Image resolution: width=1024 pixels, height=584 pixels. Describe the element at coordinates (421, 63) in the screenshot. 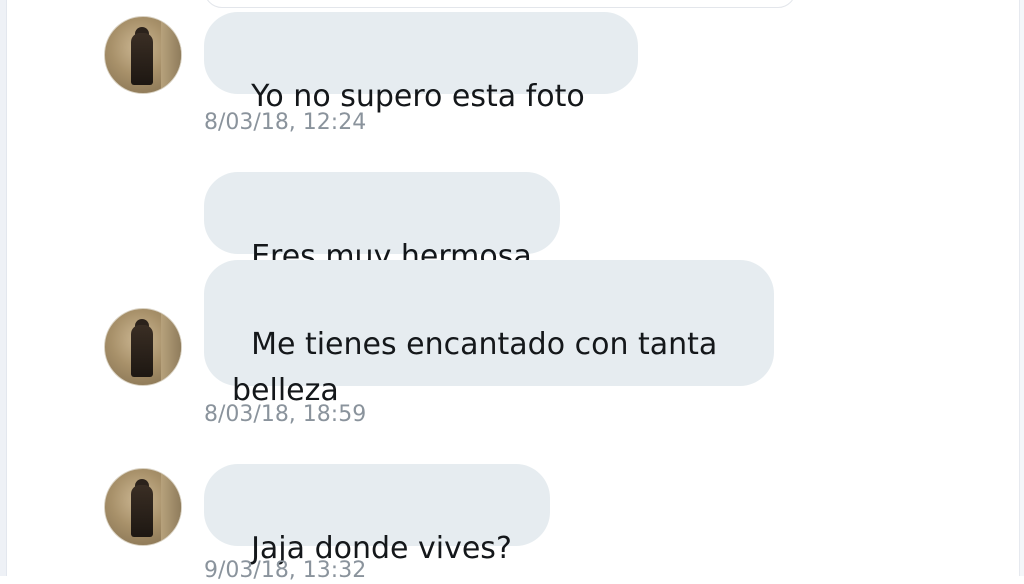

I see `message-bubble: Yo no supero esta foto` at that location.